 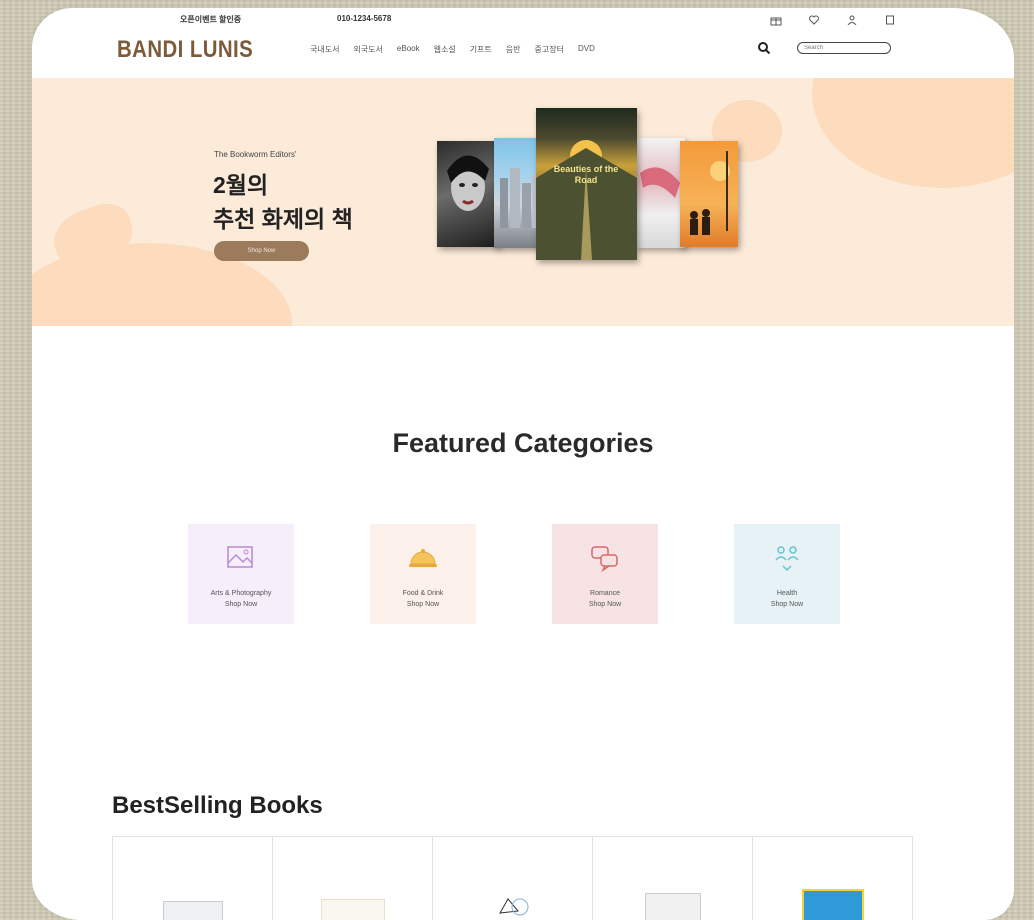 I want to click on category-name: Arts & Photography, so click(x=241, y=593).